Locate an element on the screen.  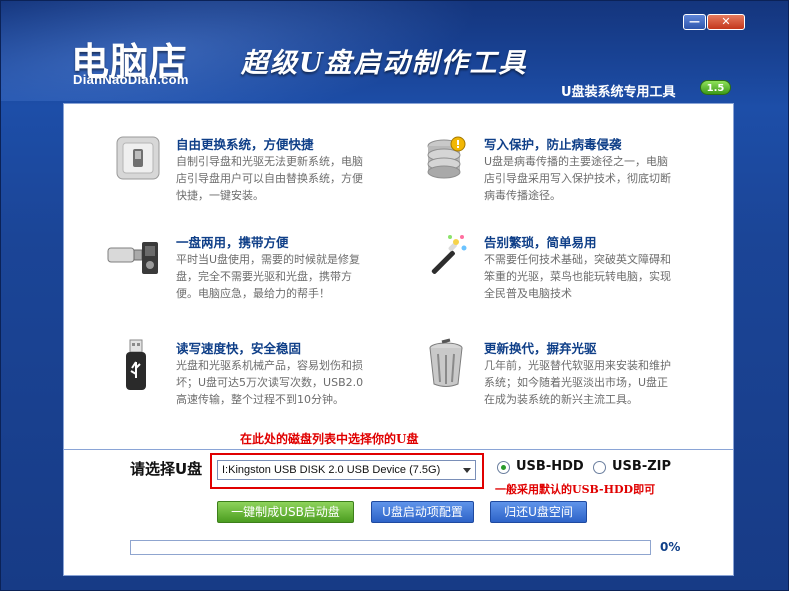
usb-device-icon is located at coordinates (132, 258).